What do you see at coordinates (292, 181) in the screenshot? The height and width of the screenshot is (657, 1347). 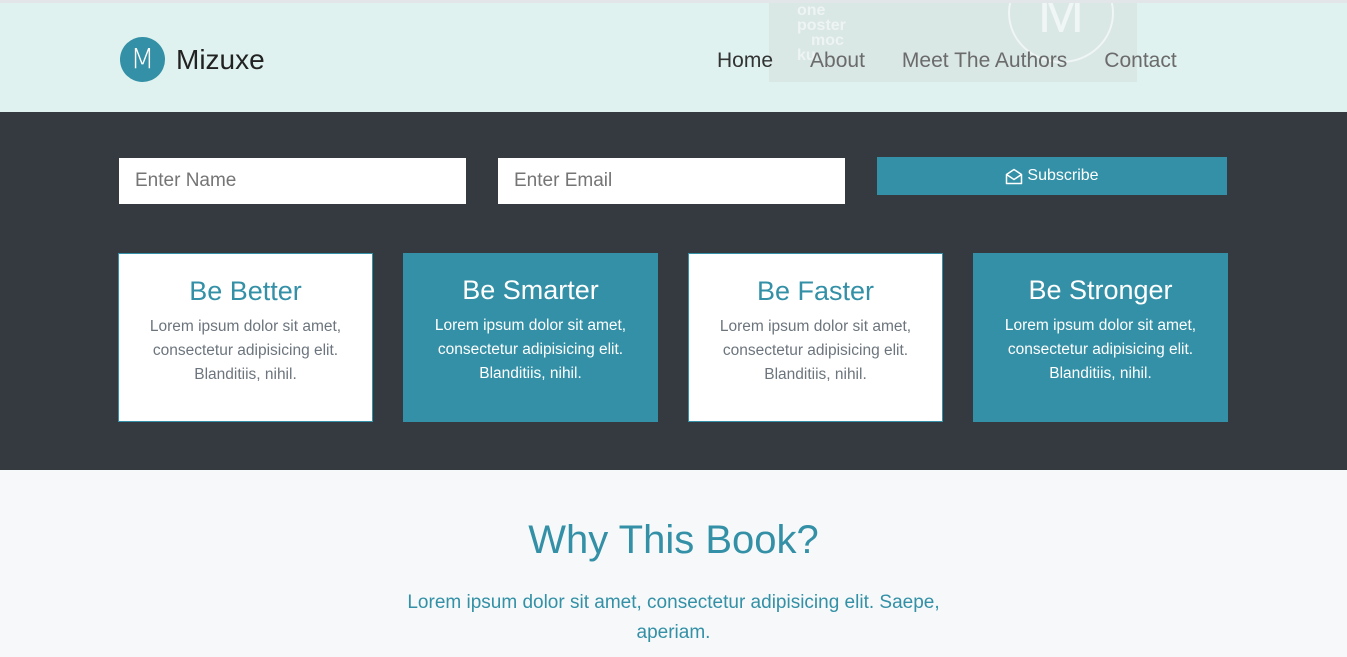 I see `name-input` at bounding box center [292, 181].